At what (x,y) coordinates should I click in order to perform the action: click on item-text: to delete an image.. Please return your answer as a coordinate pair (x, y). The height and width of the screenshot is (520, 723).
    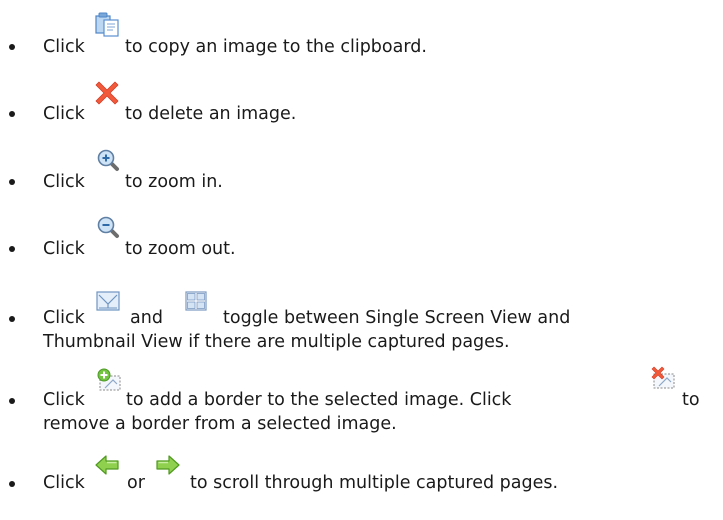
    Looking at the image, I should click on (211, 114).